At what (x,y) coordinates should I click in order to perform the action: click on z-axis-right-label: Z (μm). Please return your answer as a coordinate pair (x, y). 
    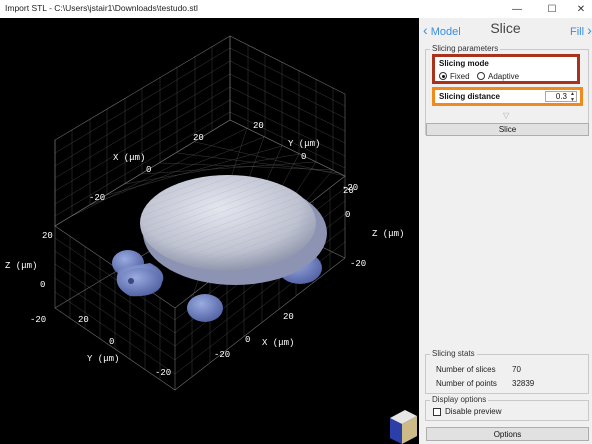
    Looking at the image, I should click on (388, 234).